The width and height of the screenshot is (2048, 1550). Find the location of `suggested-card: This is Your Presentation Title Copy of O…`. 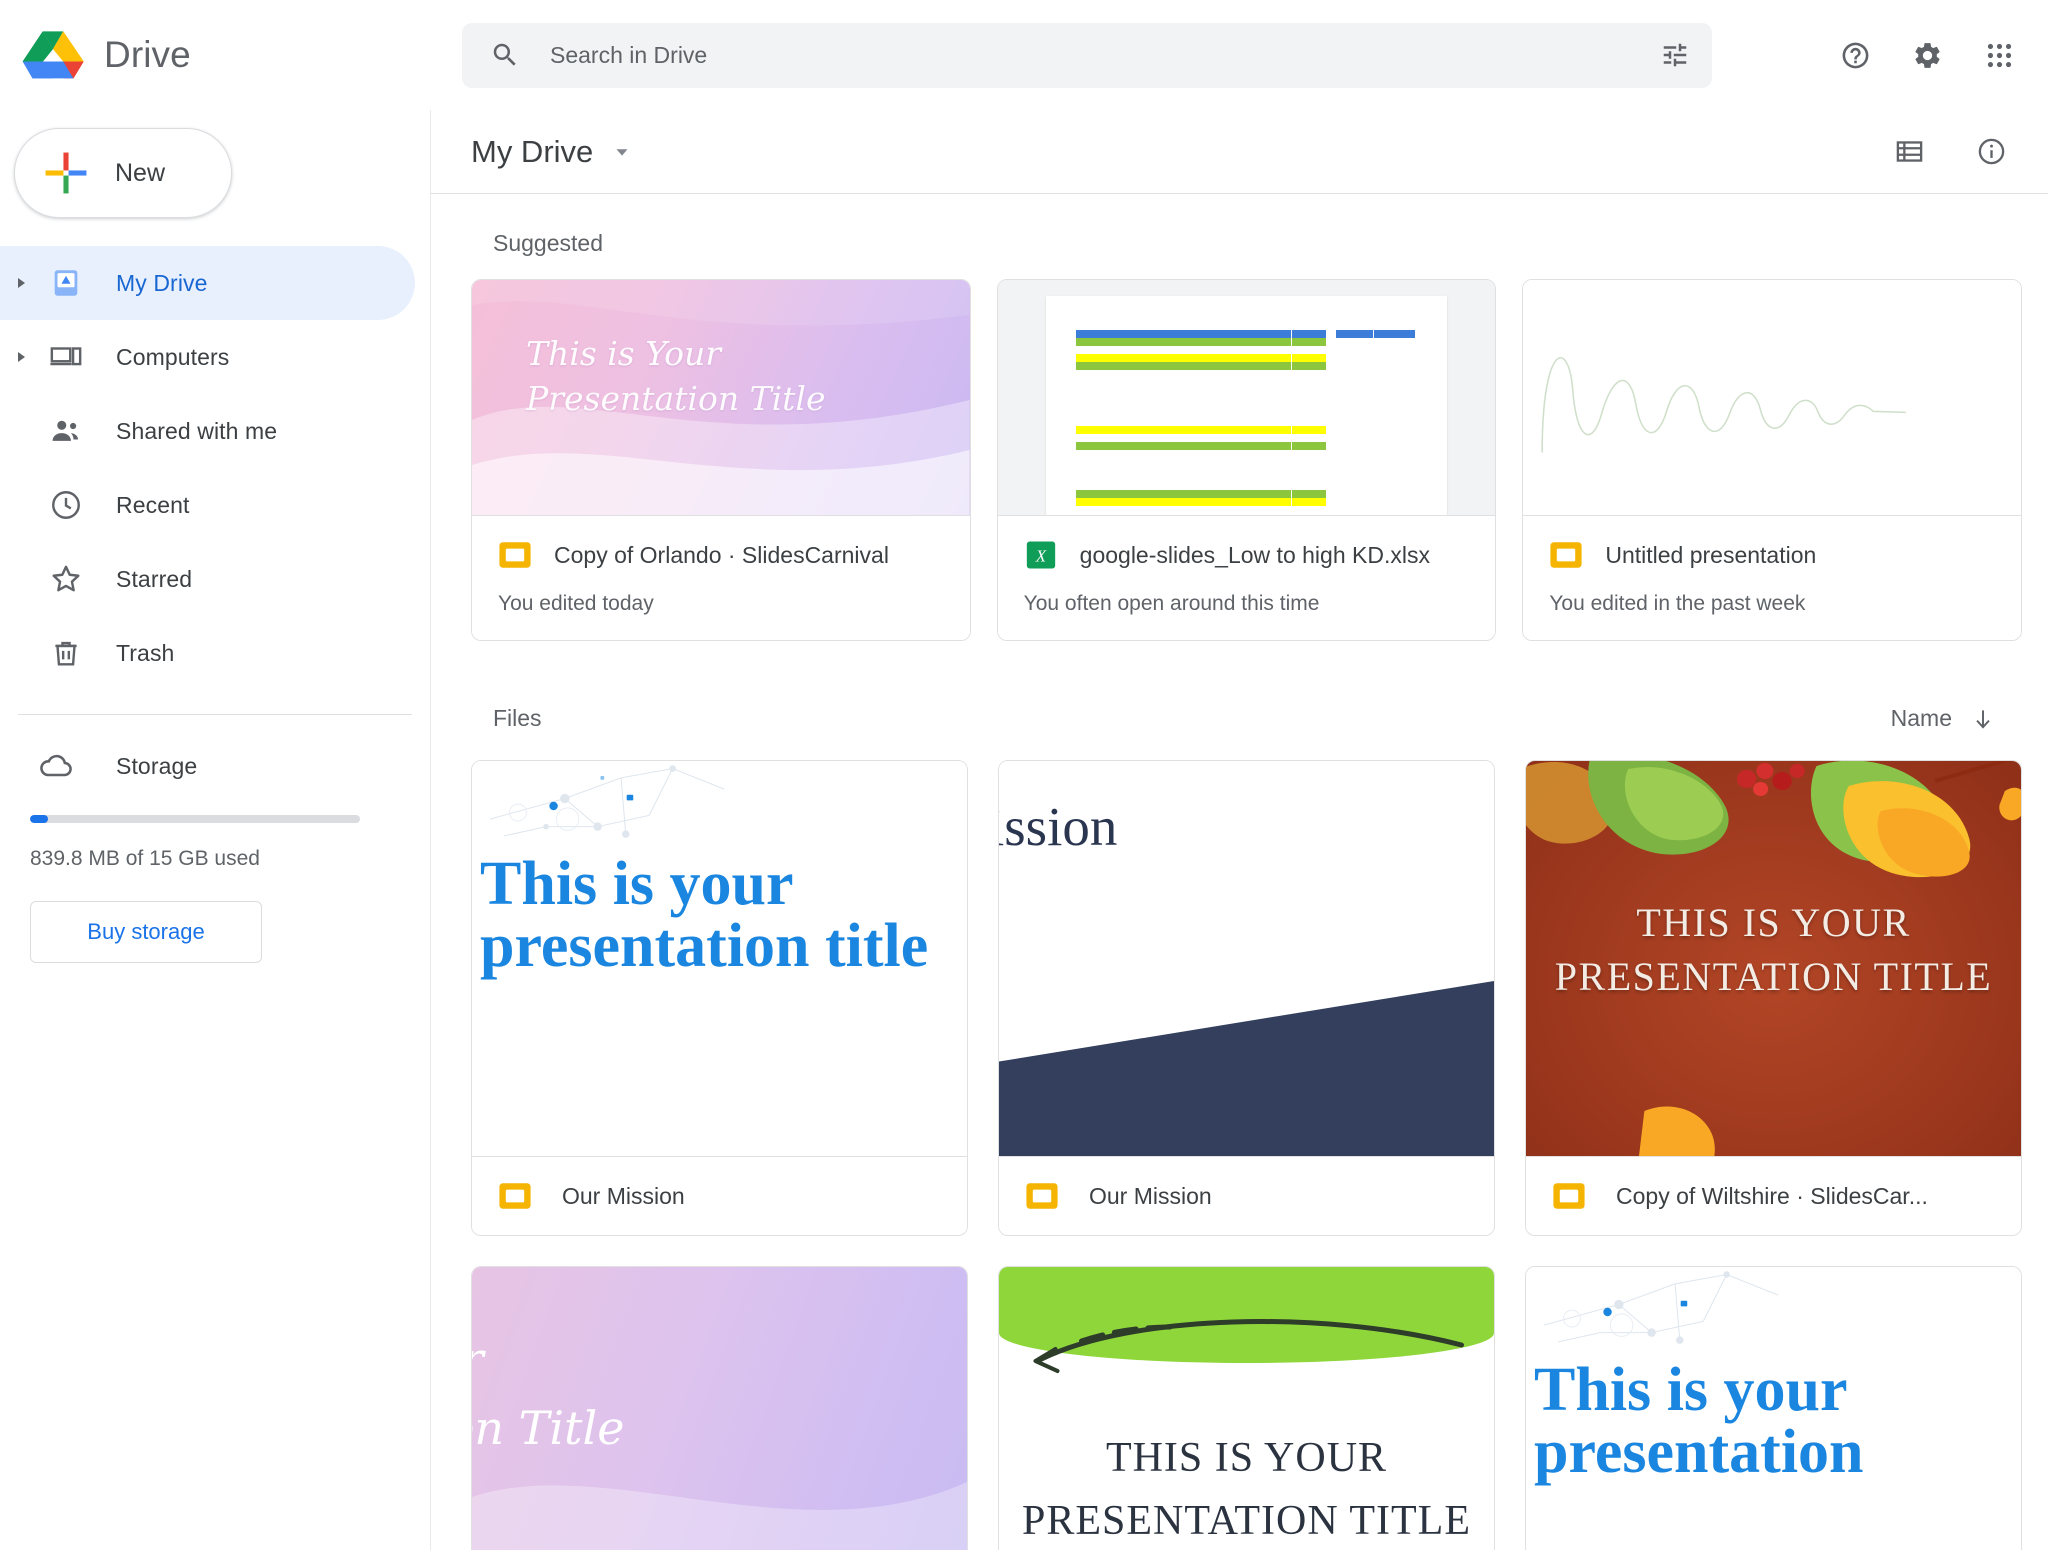

suggested-card: This is Your Presentation Title Copy of O… is located at coordinates (721, 460).